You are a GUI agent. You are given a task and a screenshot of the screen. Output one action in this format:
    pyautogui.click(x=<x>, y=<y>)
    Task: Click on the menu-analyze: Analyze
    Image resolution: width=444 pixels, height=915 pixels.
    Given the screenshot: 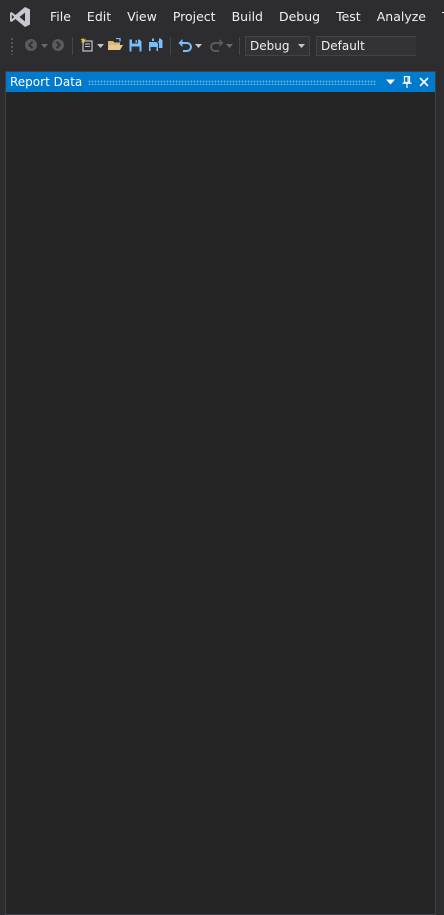 What is the action you would take?
    pyautogui.click(x=401, y=16)
    